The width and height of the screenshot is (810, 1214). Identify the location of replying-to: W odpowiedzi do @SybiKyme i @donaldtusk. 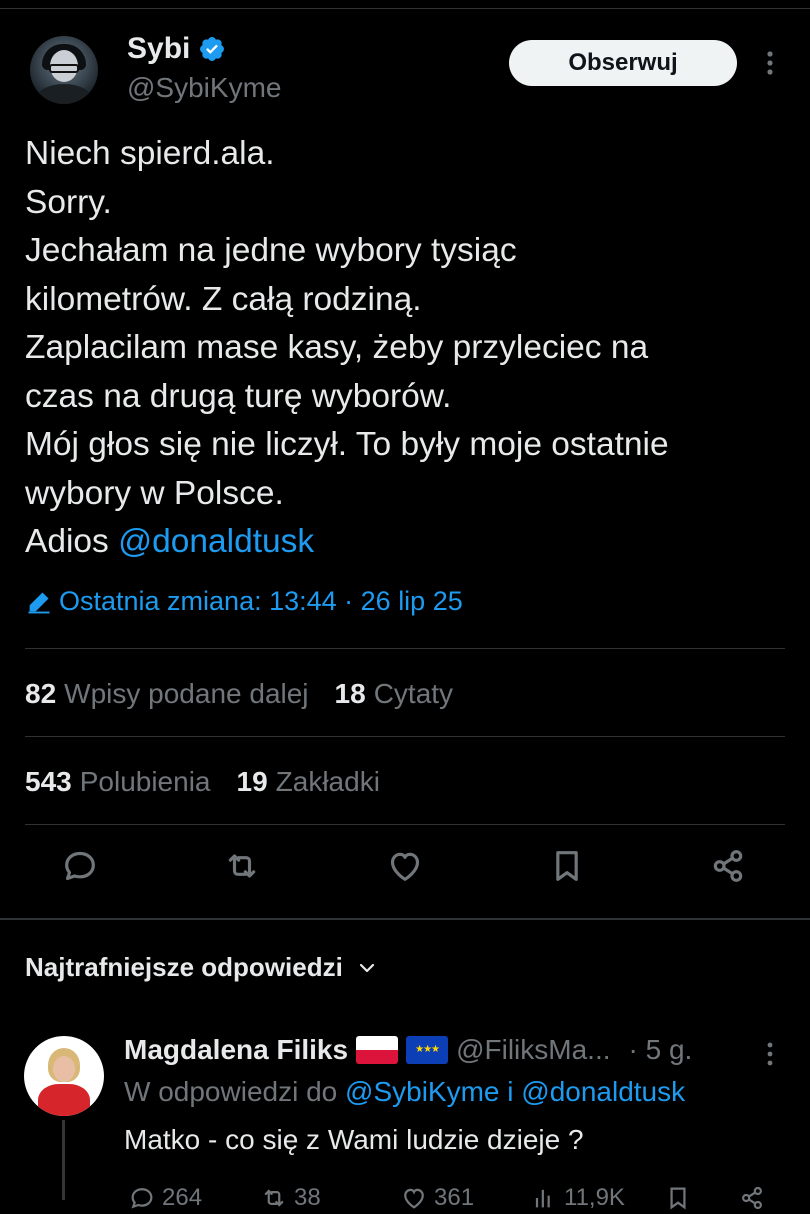
(405, 1091).